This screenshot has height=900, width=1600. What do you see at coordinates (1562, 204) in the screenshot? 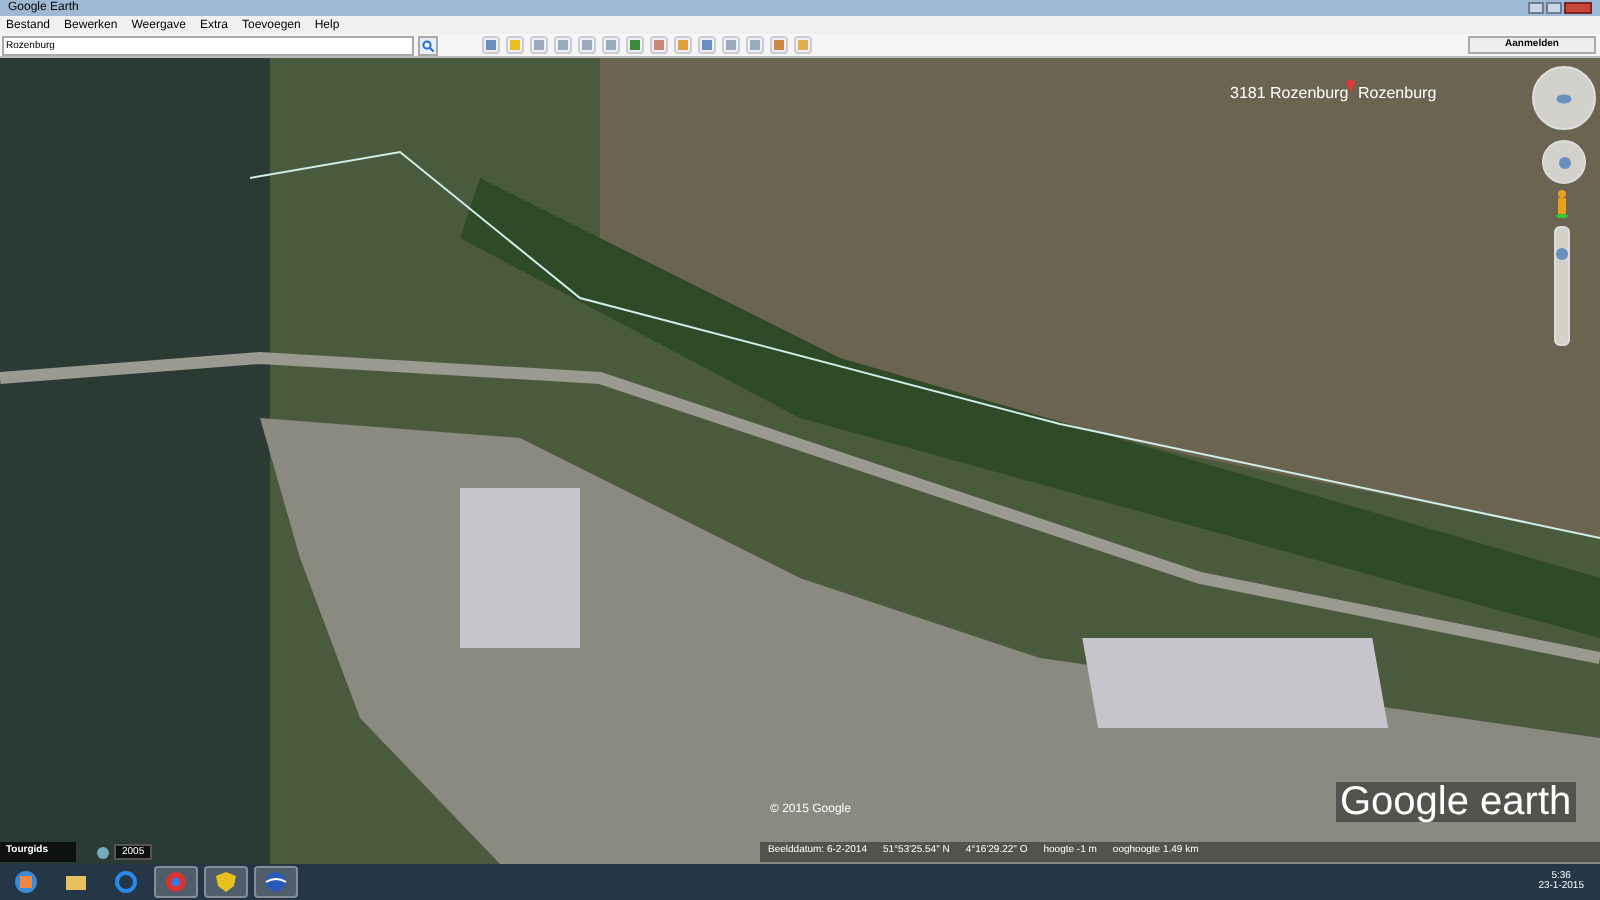
I see `street-view-person-icon` at bounding box center [1562, 204].